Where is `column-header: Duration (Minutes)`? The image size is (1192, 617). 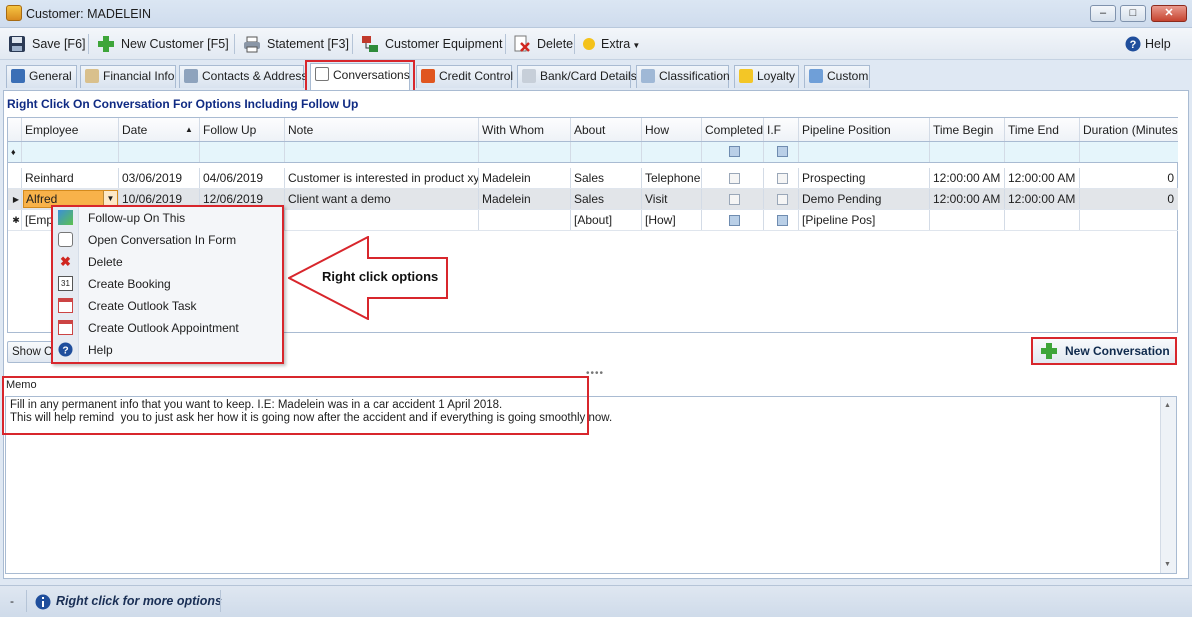
column-header: Duration (Minutes) is located at coordinates (1129, 129).